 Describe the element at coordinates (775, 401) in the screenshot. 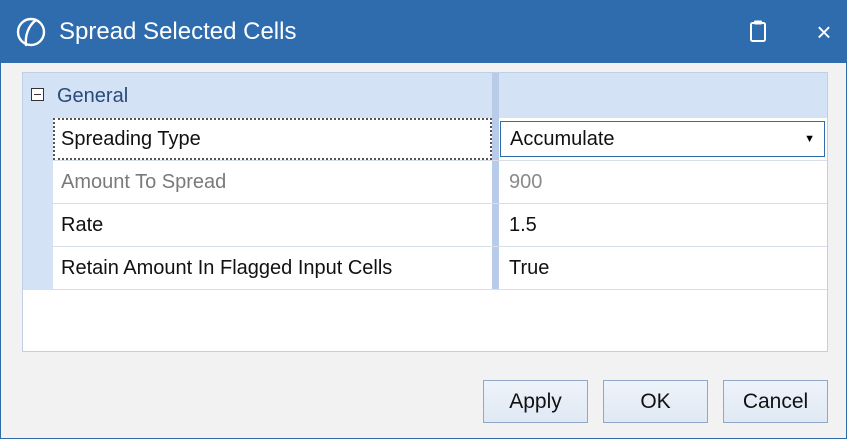

I see `cancel-button: Cancel` at that location.